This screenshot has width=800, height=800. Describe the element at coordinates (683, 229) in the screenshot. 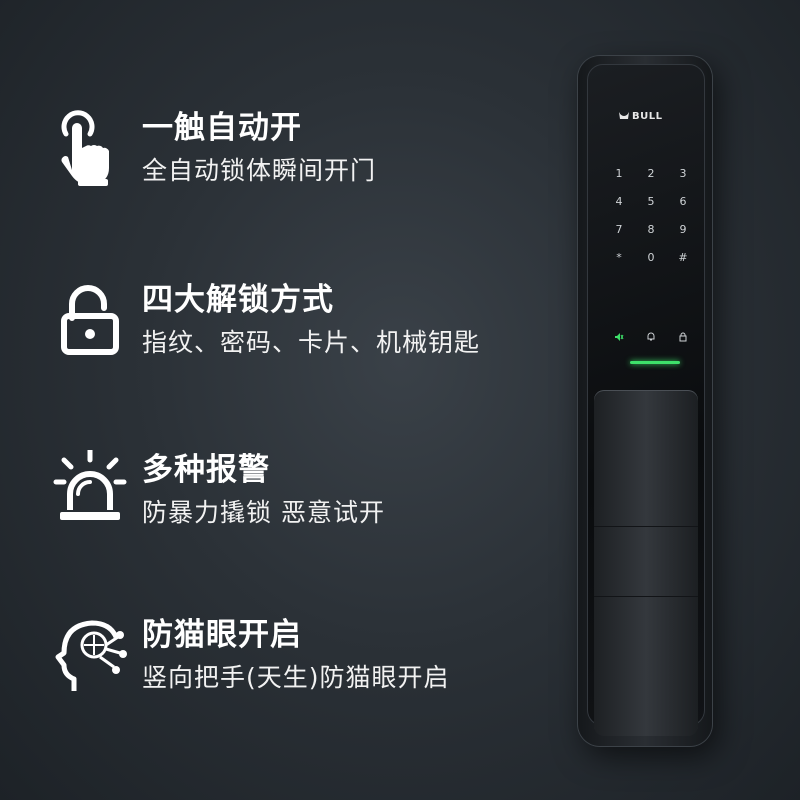

I see `keypad-key: 9` at that location.